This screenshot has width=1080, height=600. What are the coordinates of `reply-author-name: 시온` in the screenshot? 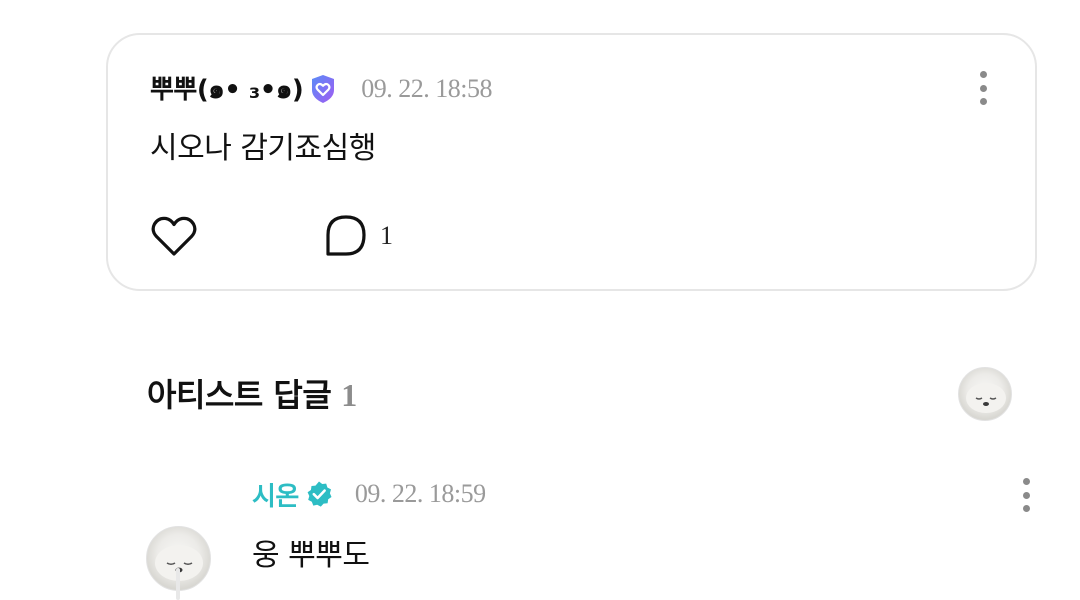 It's located at (275, 494).